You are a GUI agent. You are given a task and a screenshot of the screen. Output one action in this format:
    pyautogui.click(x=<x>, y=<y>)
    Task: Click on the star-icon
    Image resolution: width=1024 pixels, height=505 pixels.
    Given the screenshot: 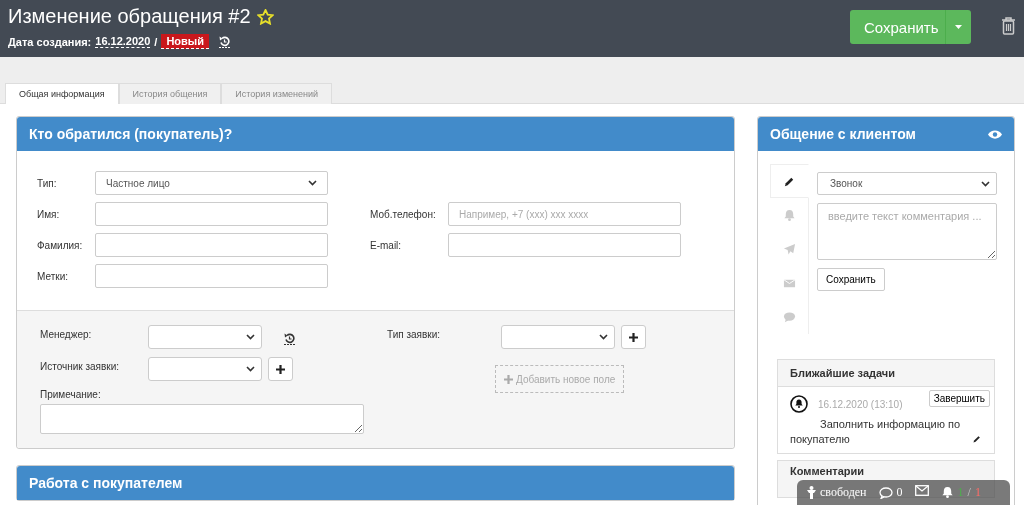 What is the action you would take?
    pyautogui.click(x=265, y=16)
    